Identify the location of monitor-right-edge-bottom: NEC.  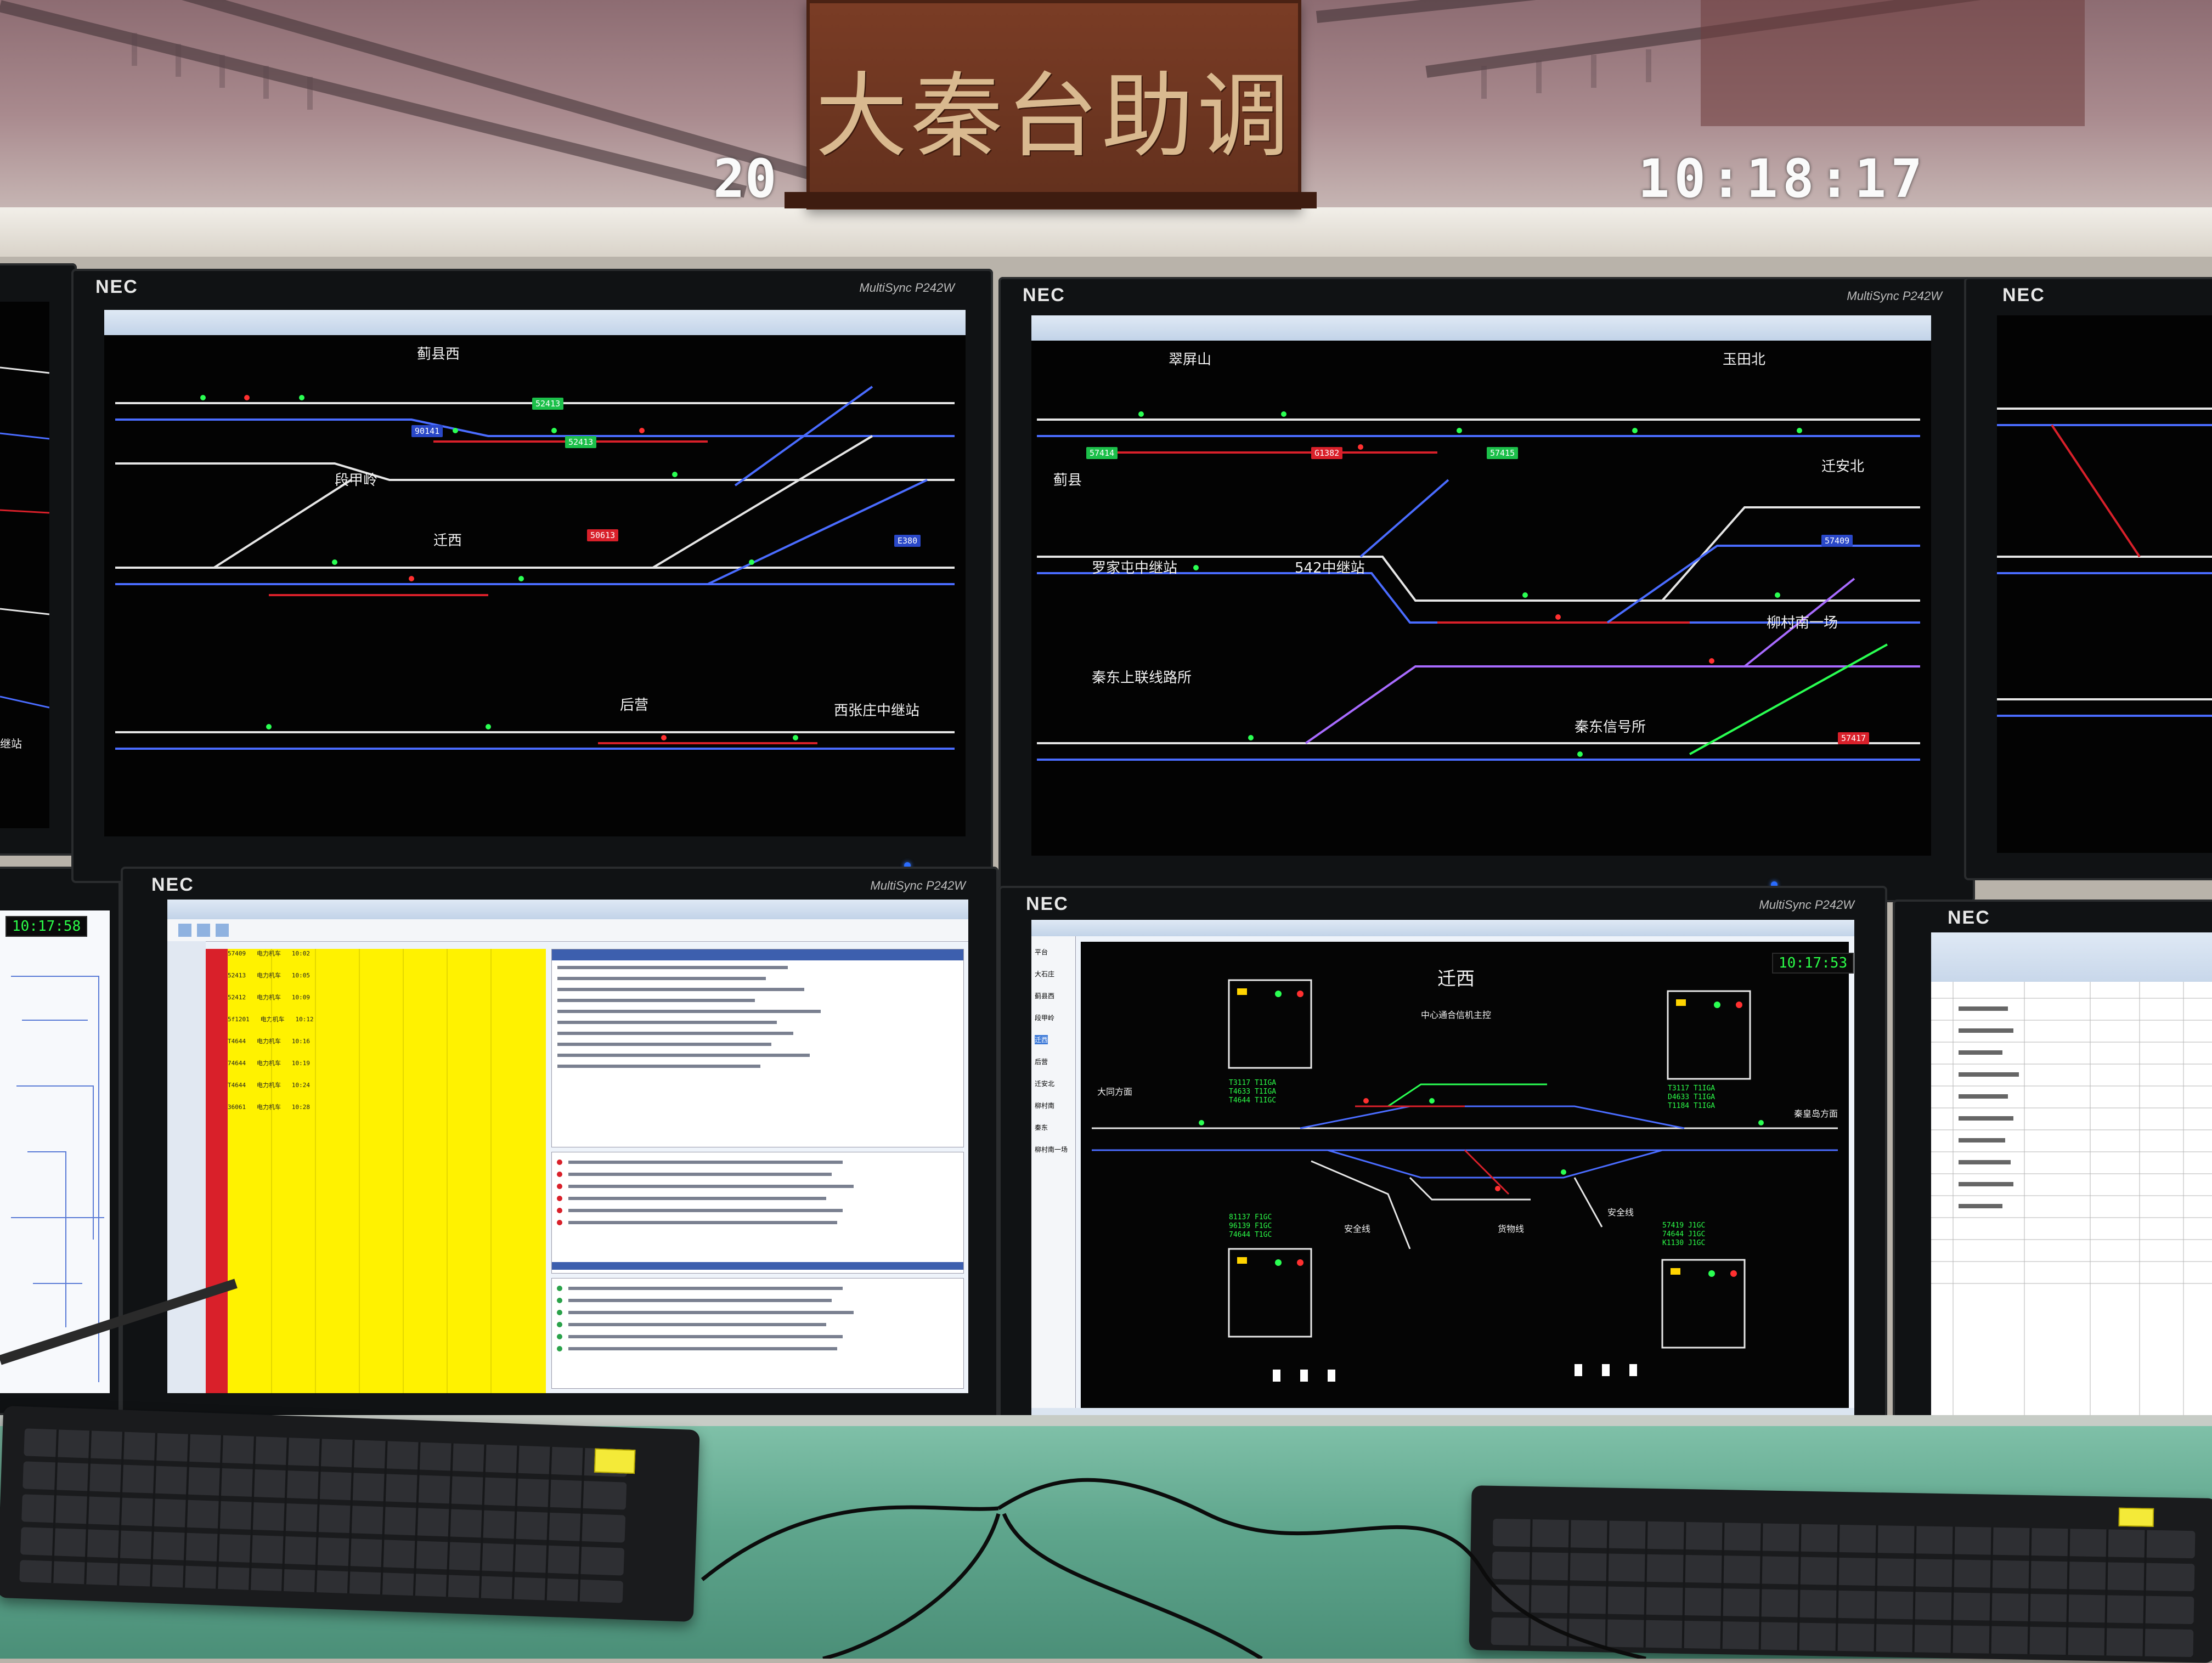
(2052, 1174).